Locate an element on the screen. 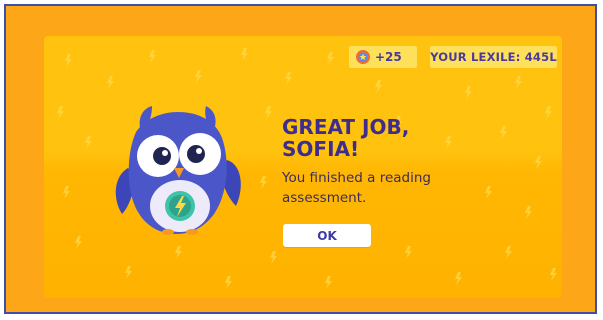 This screenshot has height=320, width=603. lexile-text: YOUR LEXILE: 445L is located at coordinates (493, 57).